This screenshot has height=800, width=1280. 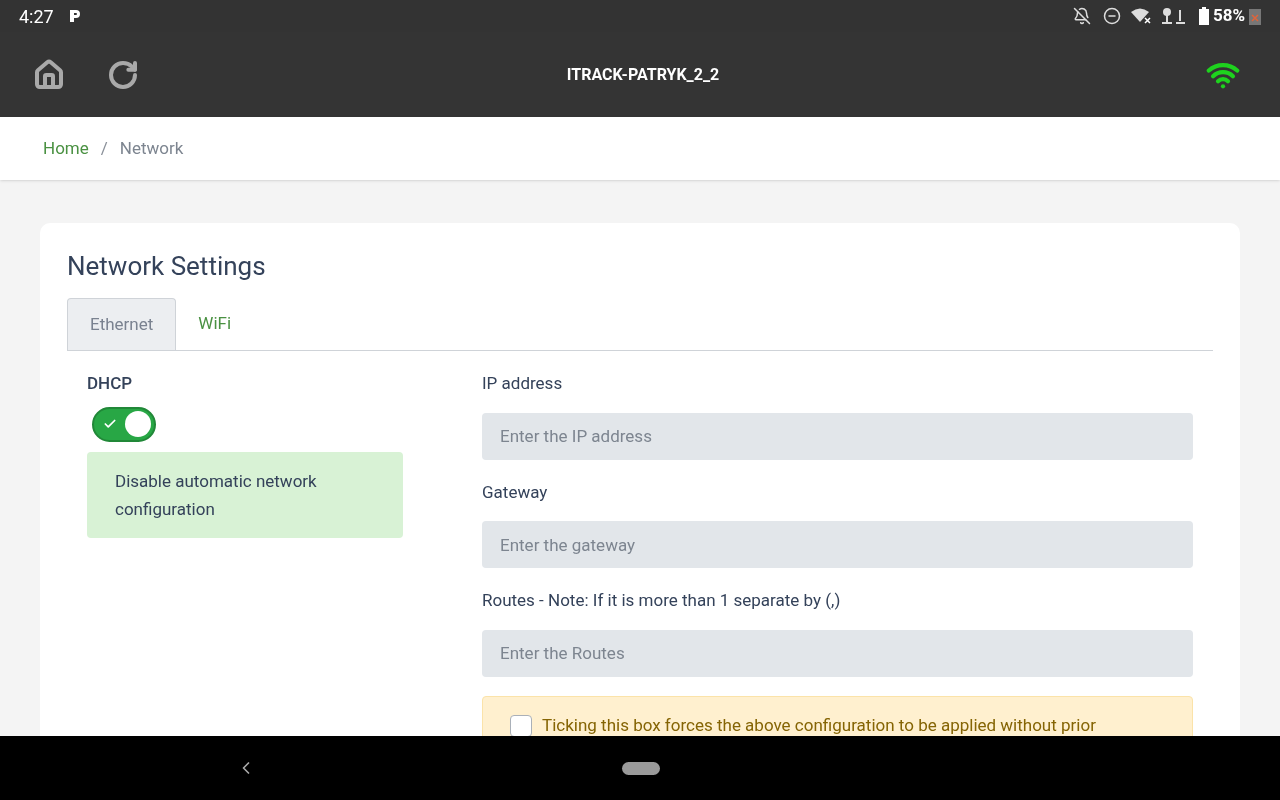 What do you see at coordinates (245, 494) in the screenshot?
I see `dhcp-note: Disable automatic network configuration` at bounding box center [245, 494].